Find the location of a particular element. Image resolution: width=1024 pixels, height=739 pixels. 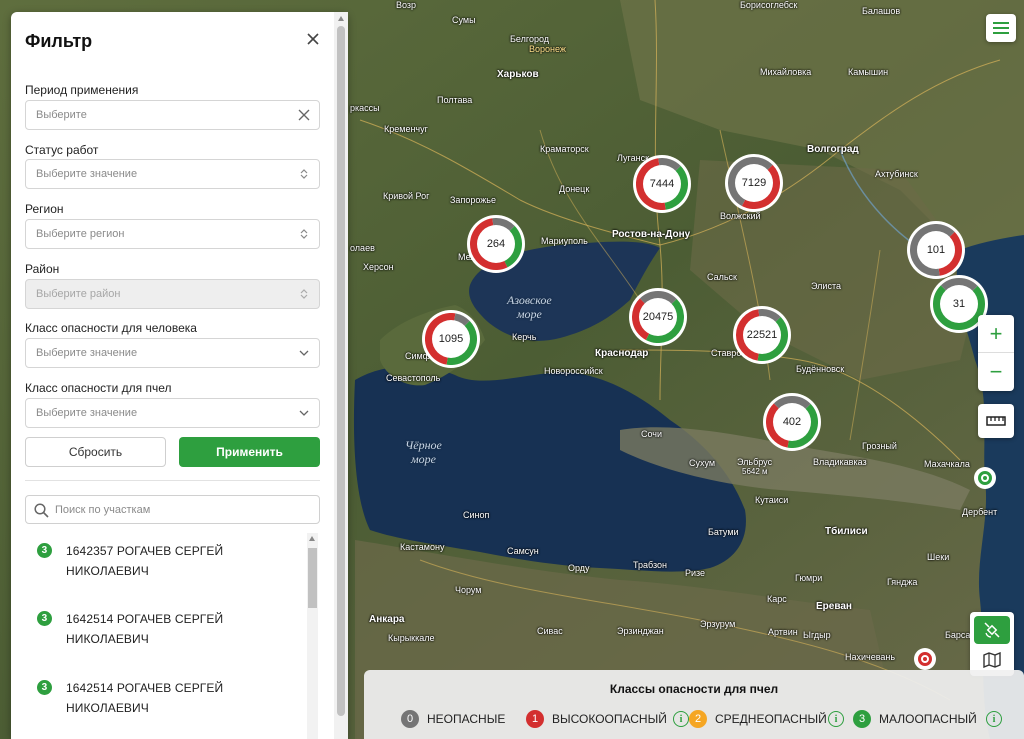

status-select: Выберите значение is located at coordinates (172, 174).